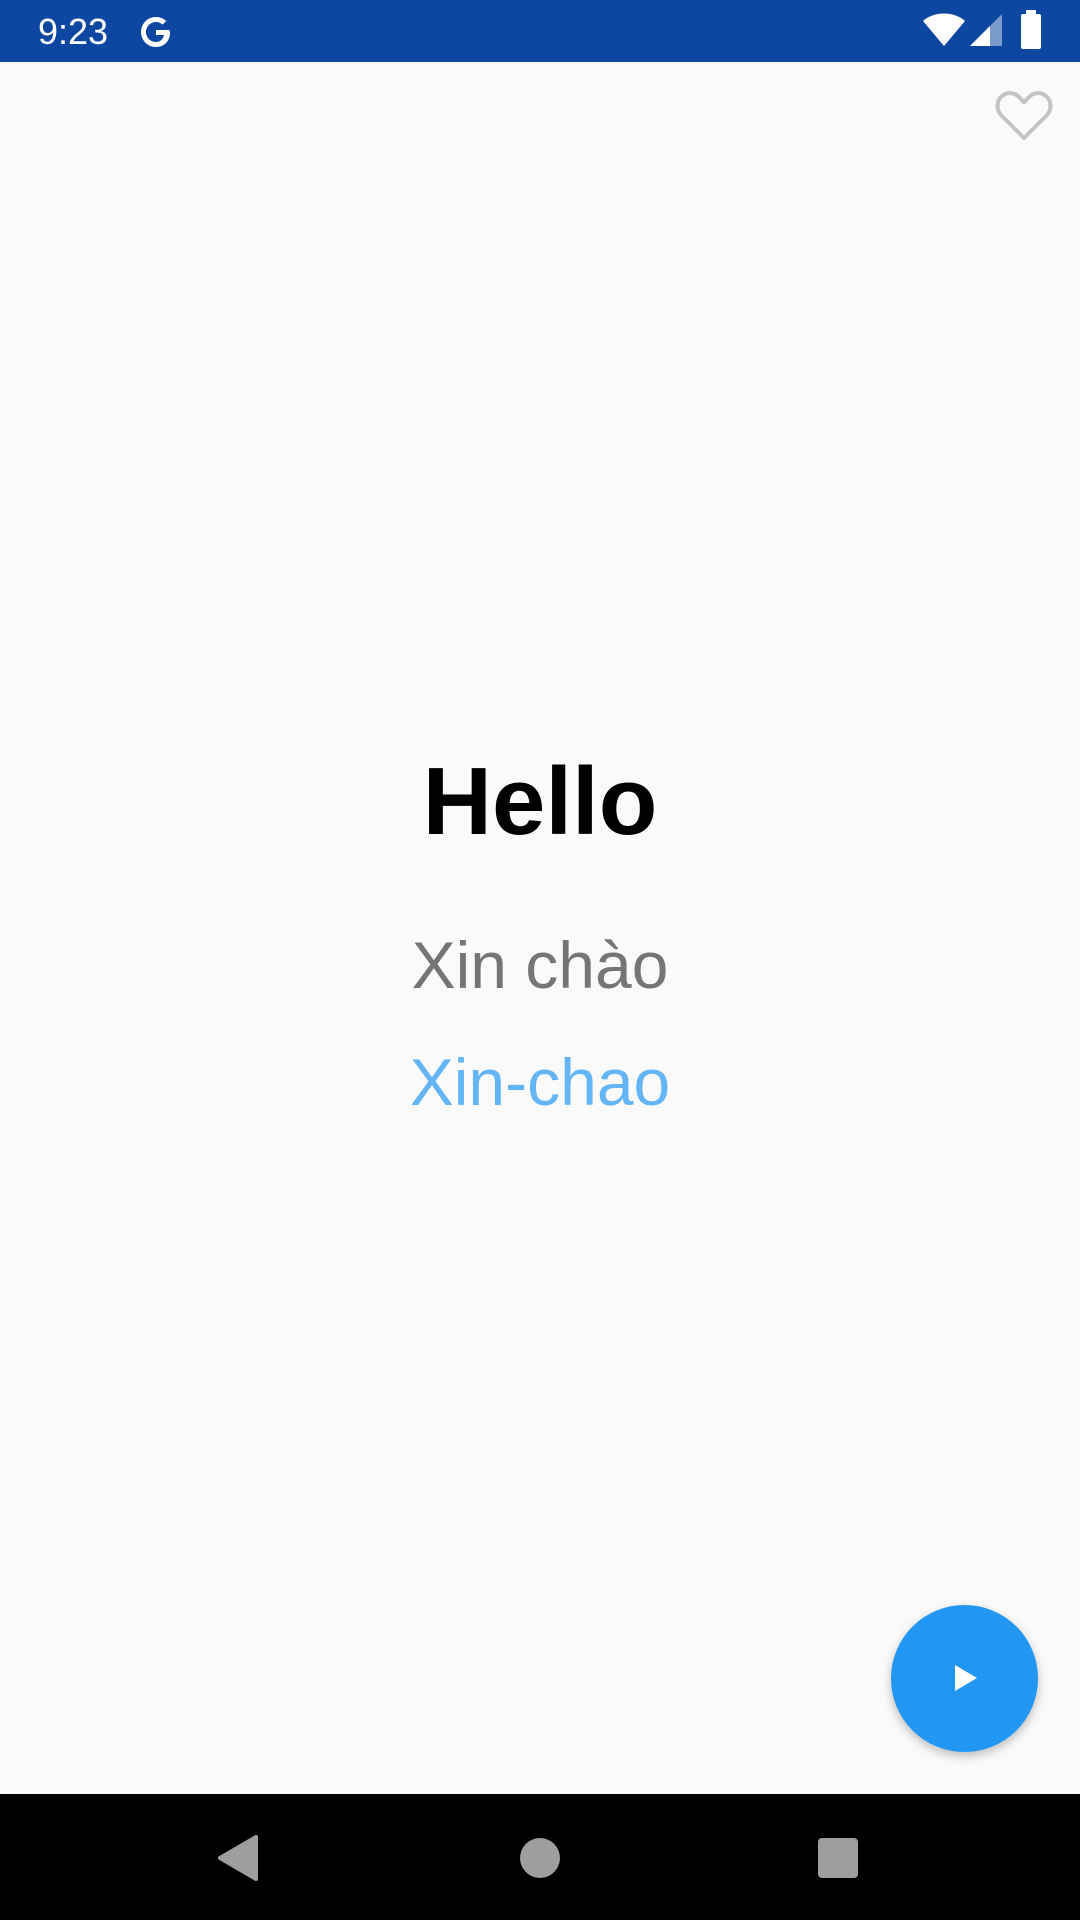  Describe the element at coordinates (1031, 29) in the screenshot. I see `battery-icon` at that location.